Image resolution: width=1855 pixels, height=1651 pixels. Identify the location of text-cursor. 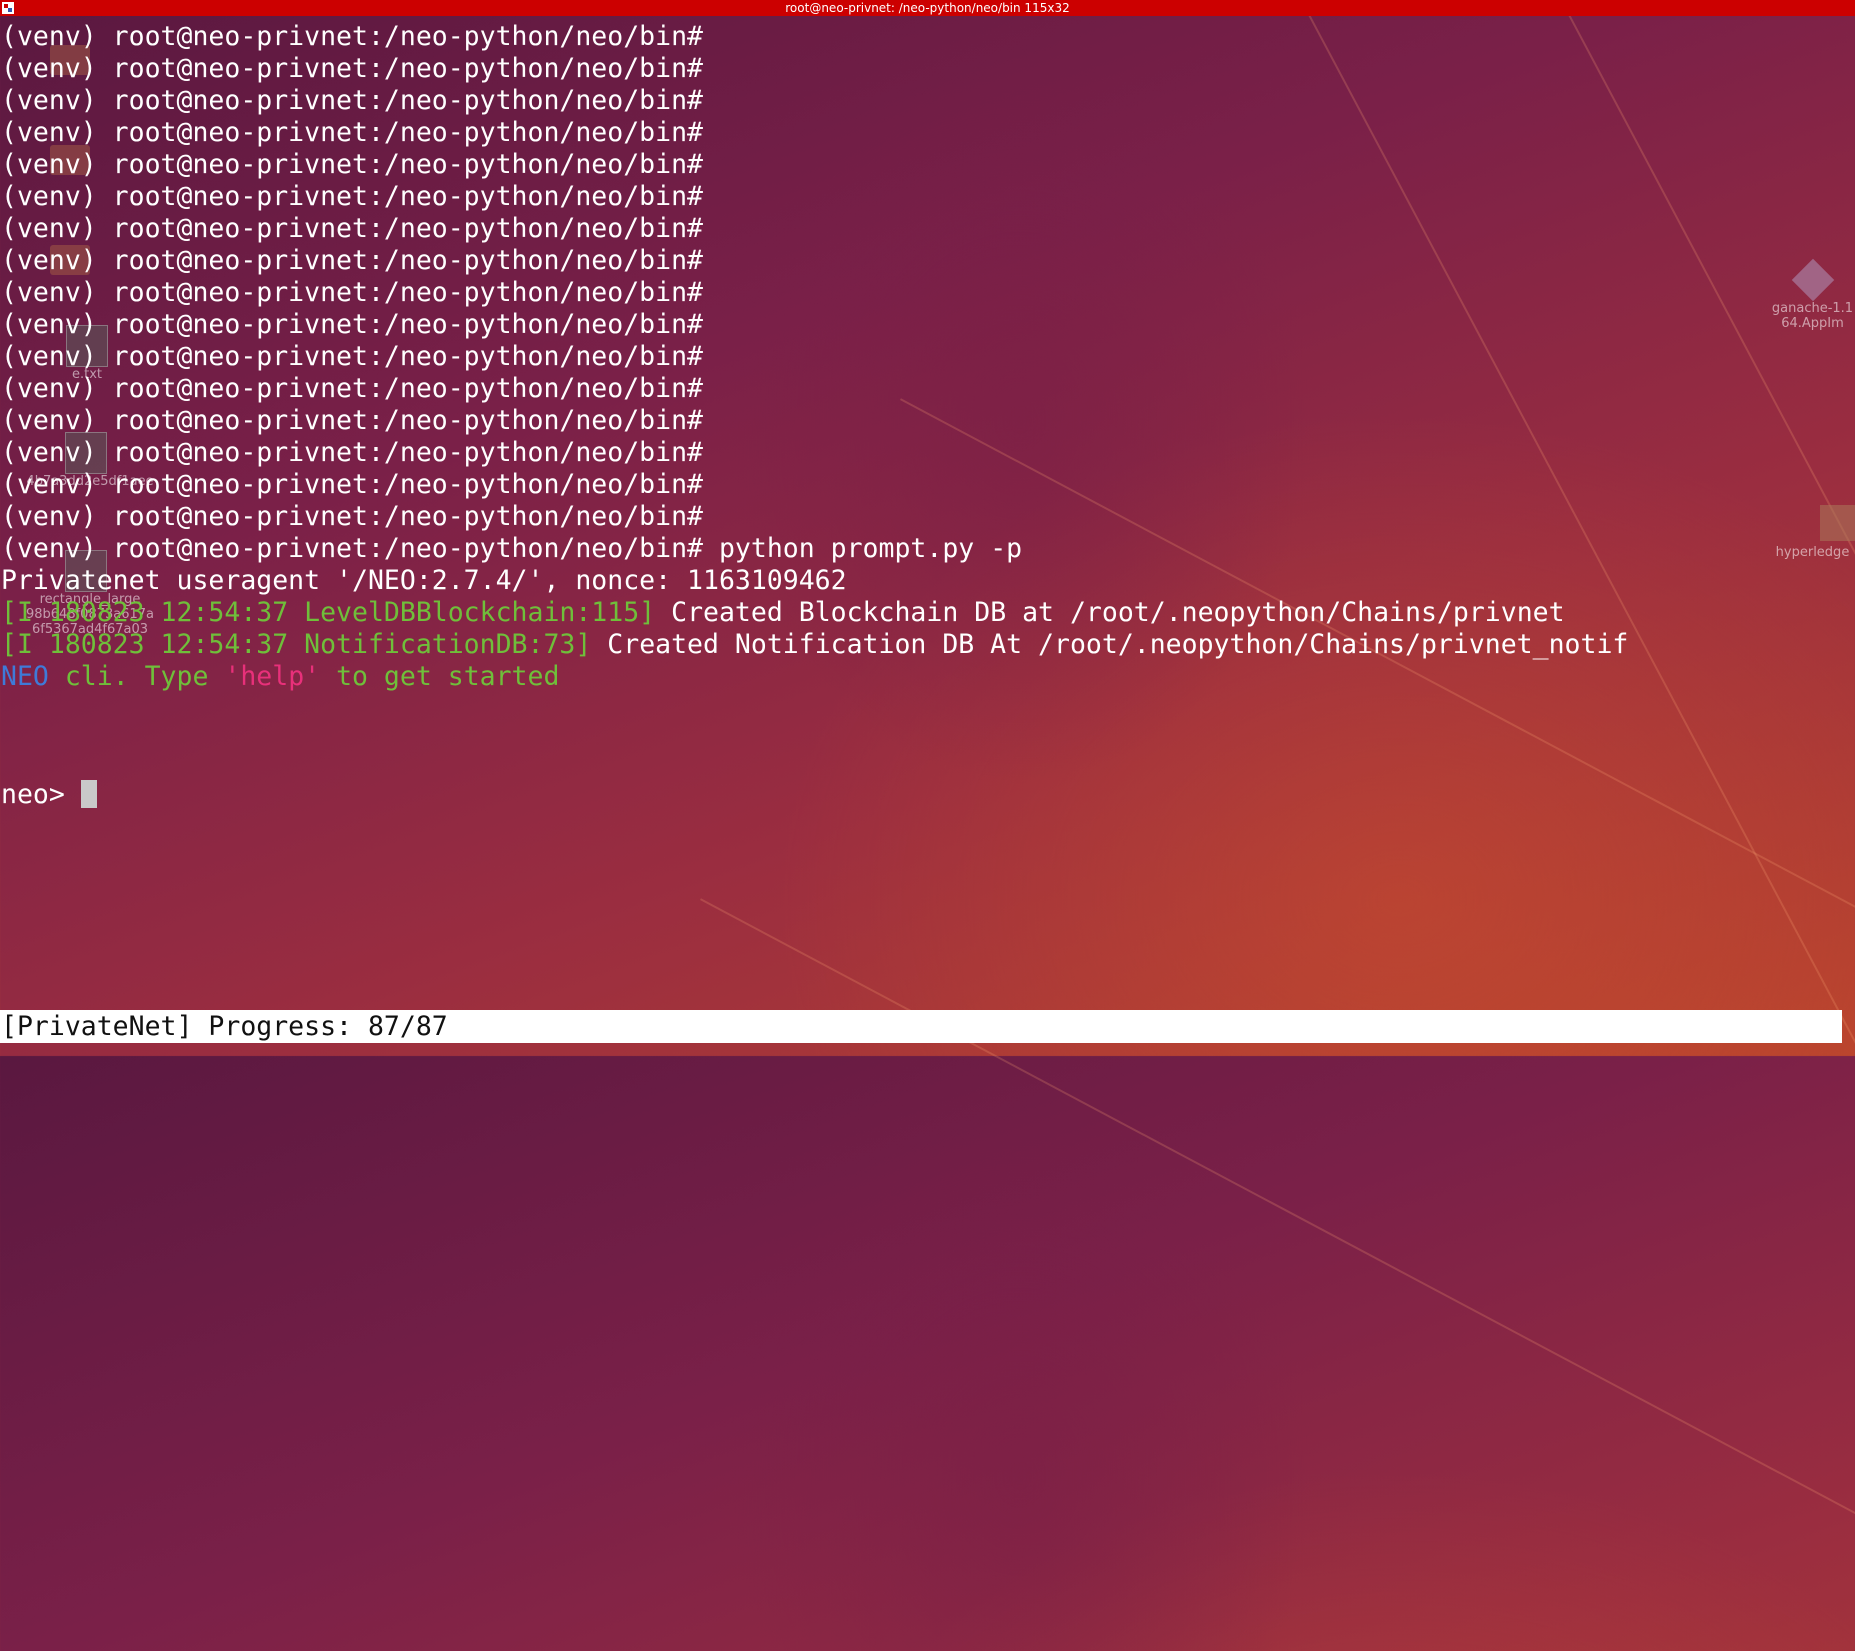
(88, 794).